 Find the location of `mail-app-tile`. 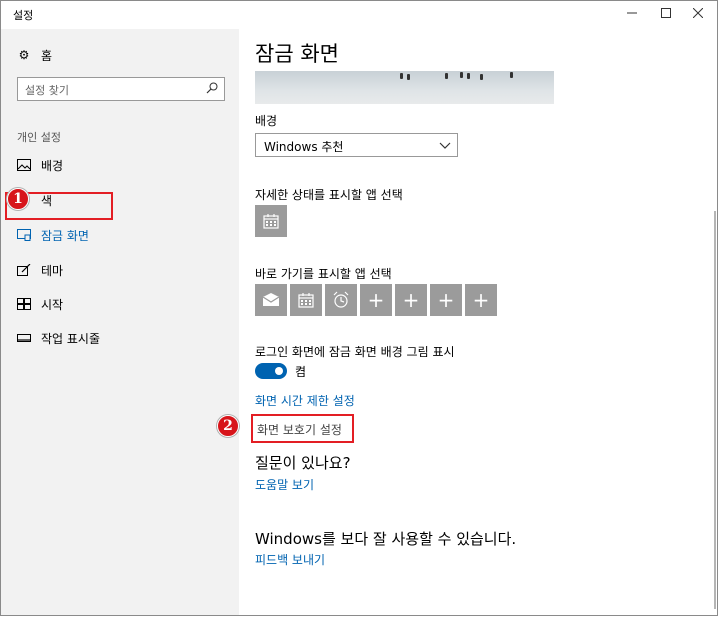

mail-app-tile is located at coordinates (271, 300).